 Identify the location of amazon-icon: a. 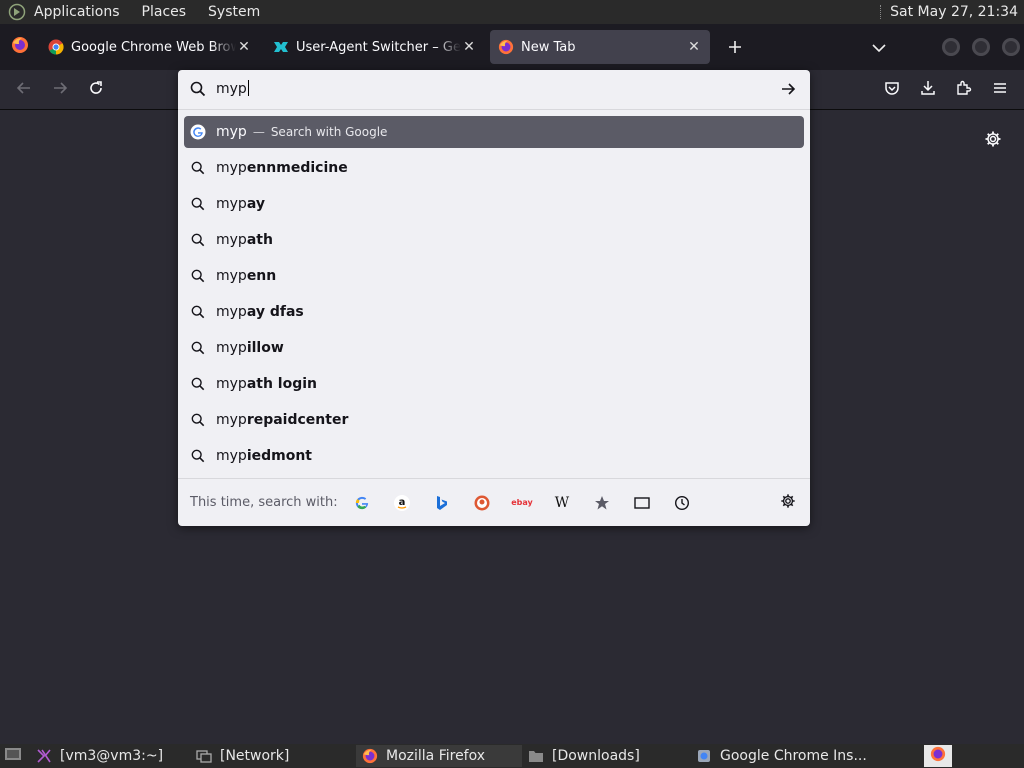
(402, 503).